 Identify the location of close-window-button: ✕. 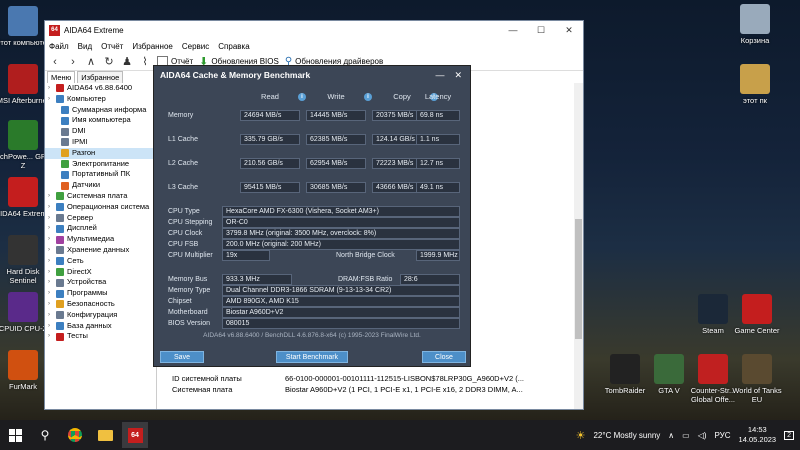
(569, 30).